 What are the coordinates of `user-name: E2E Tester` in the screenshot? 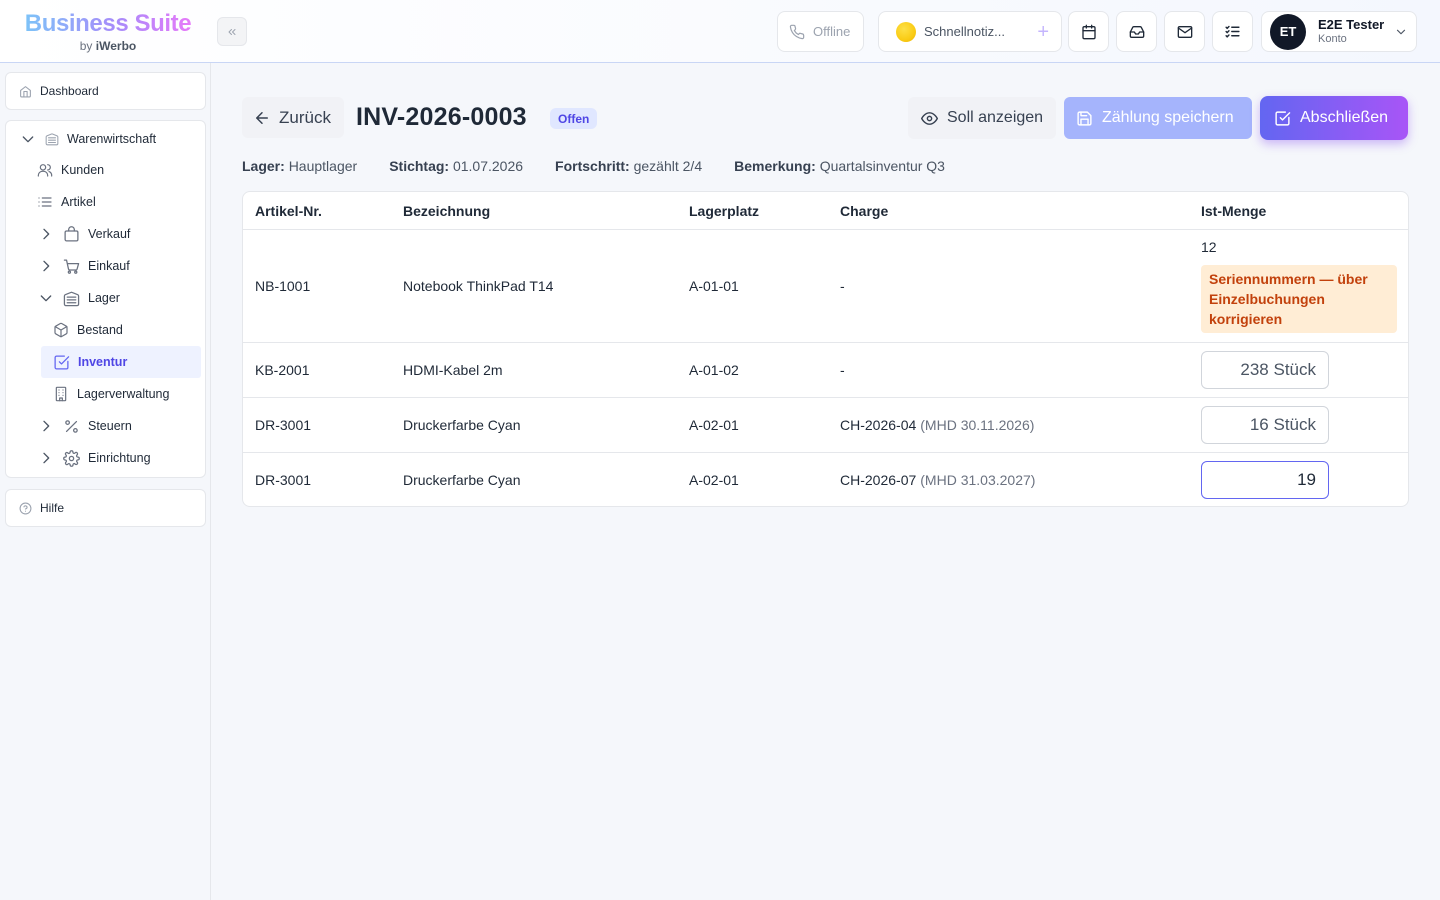 It's located at (1351, 24).